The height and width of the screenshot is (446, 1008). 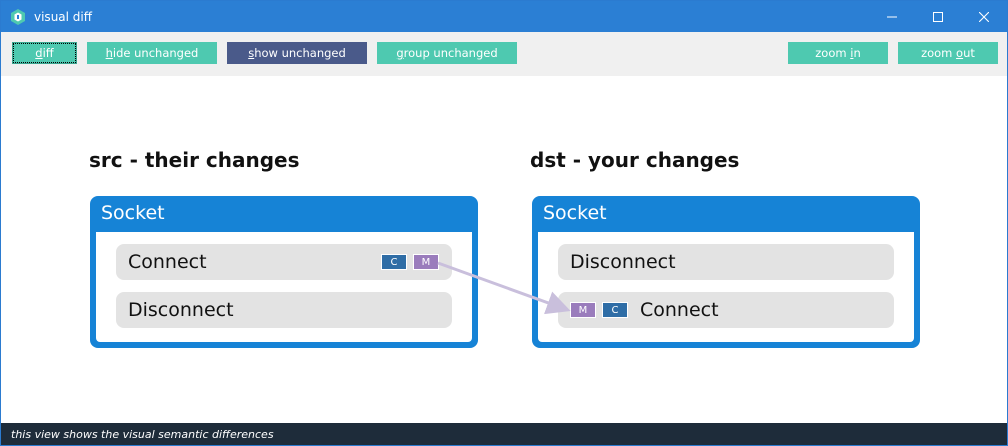 I want to click on diff-button: d iff, so click(x=44, y=53).